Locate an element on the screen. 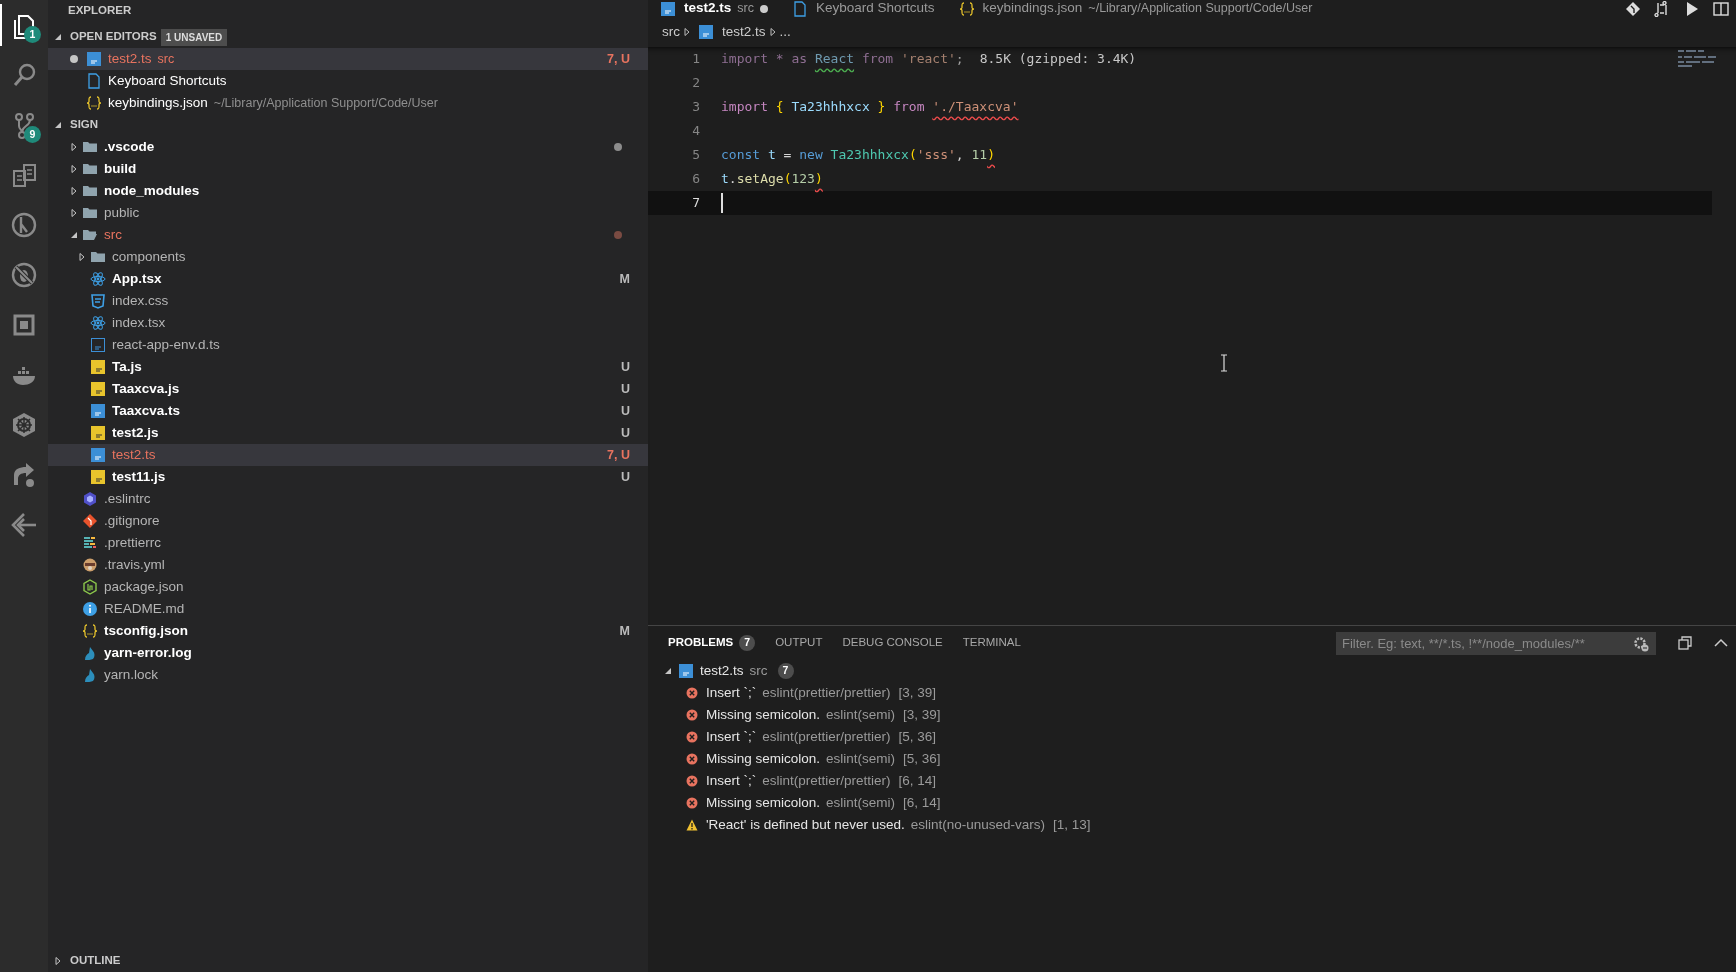 This screenshot has height=972, width=1736. file-item: package.json is located at coordinates (348, 587).